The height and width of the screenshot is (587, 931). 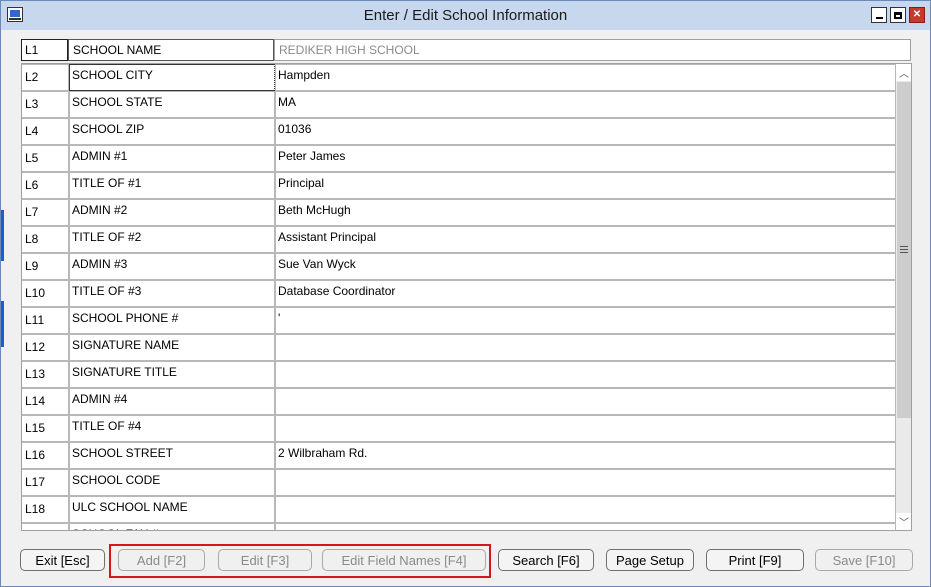 I want to click on table-row: L11 SCHOOL PHONE # ', so click(x=459, y=320).